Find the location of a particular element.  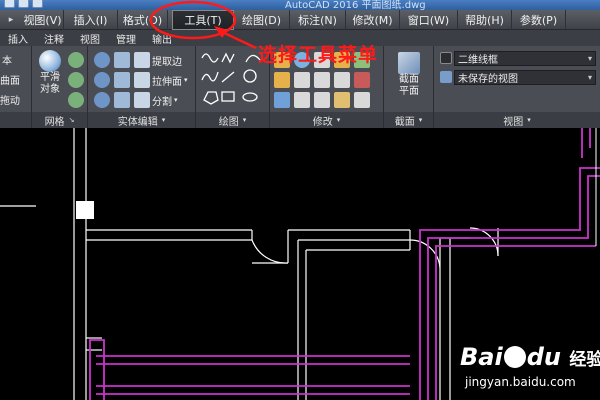

smooth-object-button: 平滑 对象 is located at coordinates (50, 73).